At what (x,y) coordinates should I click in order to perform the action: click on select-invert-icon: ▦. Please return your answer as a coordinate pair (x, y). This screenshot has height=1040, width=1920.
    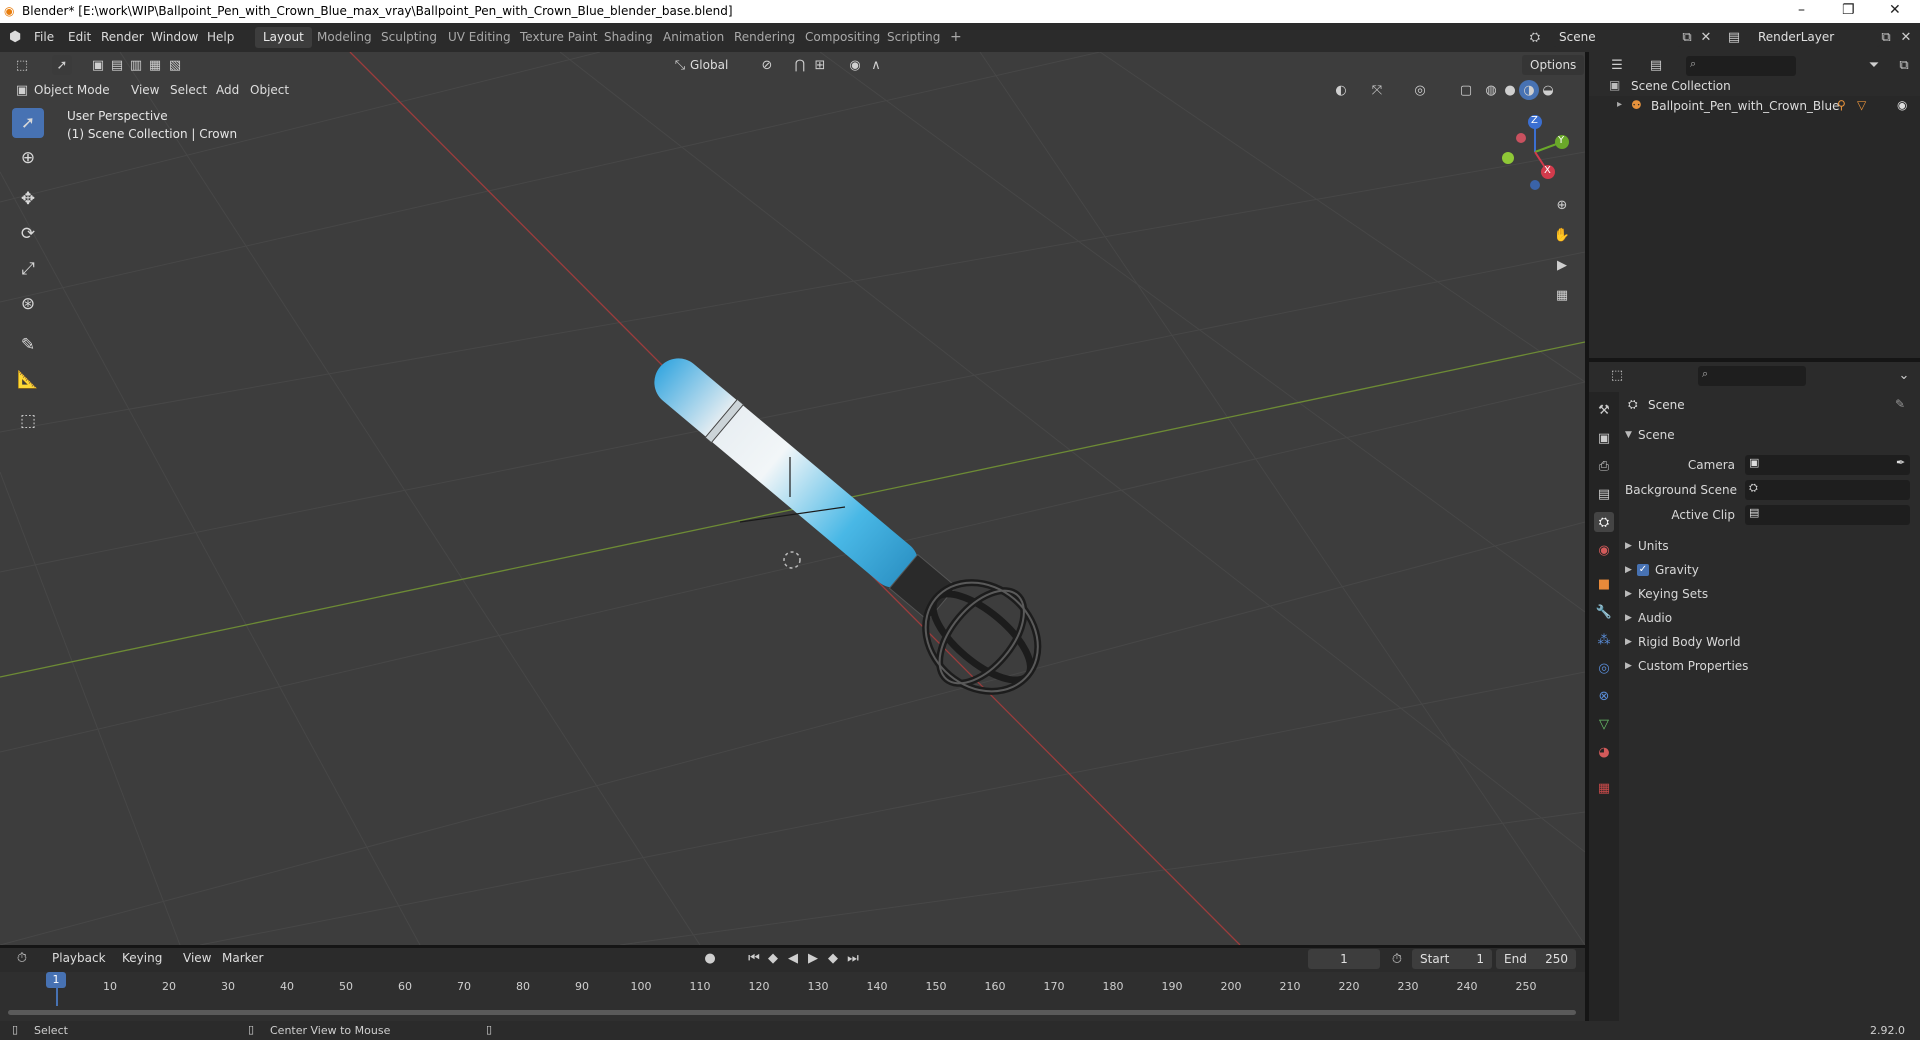
    Looking at the image, I should click on (155, 65).